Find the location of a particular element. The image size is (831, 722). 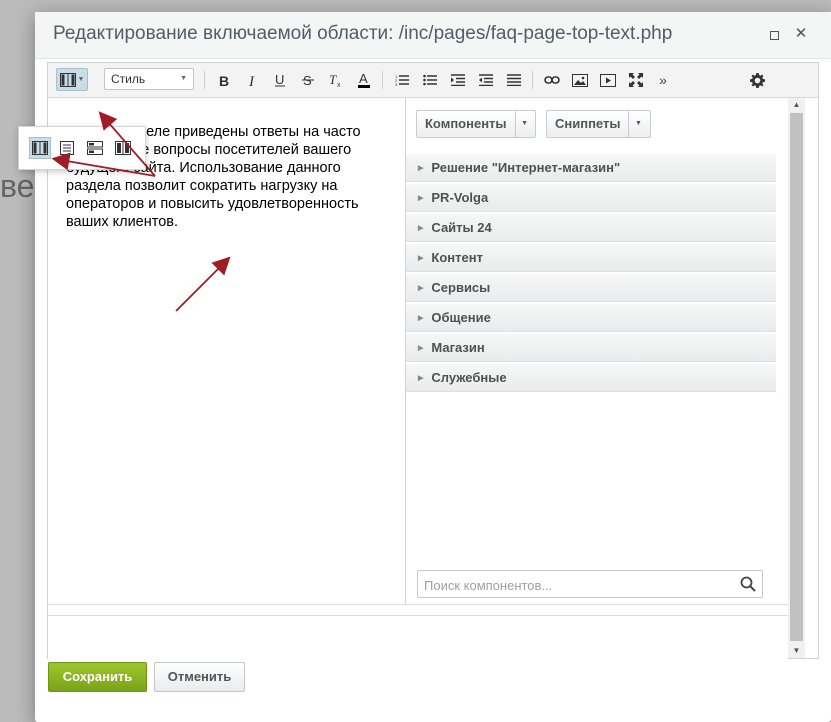

outdent-button is located at coordinates (486, 80).